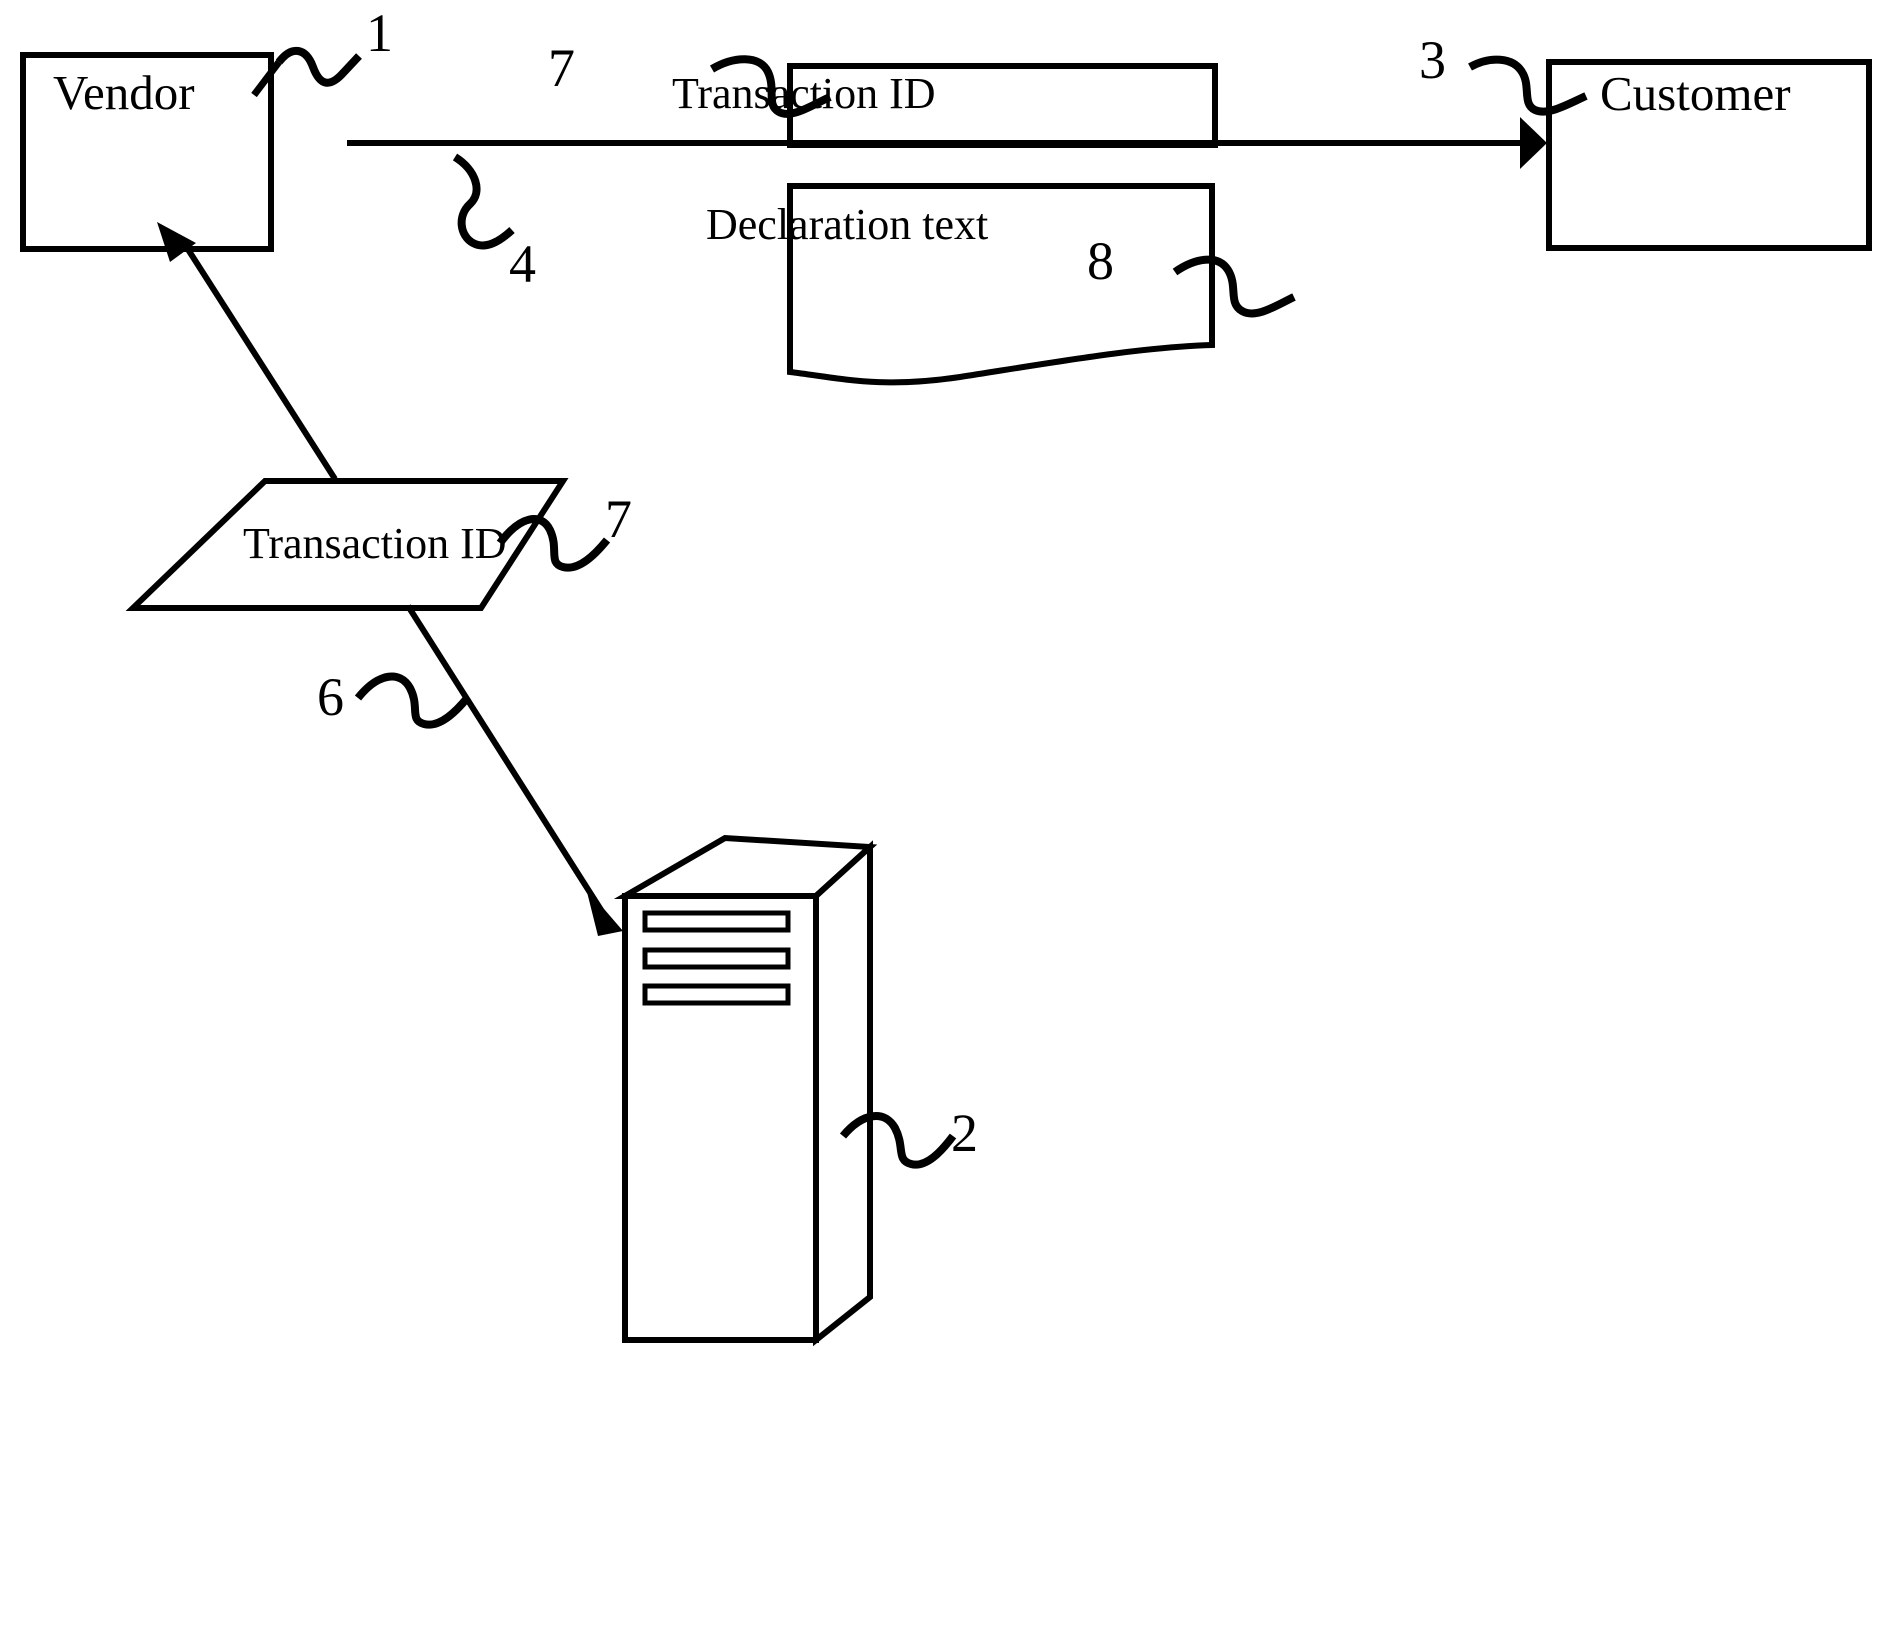  I want to click on declaration-text-box-label: Declaration text, so click(847, 224).